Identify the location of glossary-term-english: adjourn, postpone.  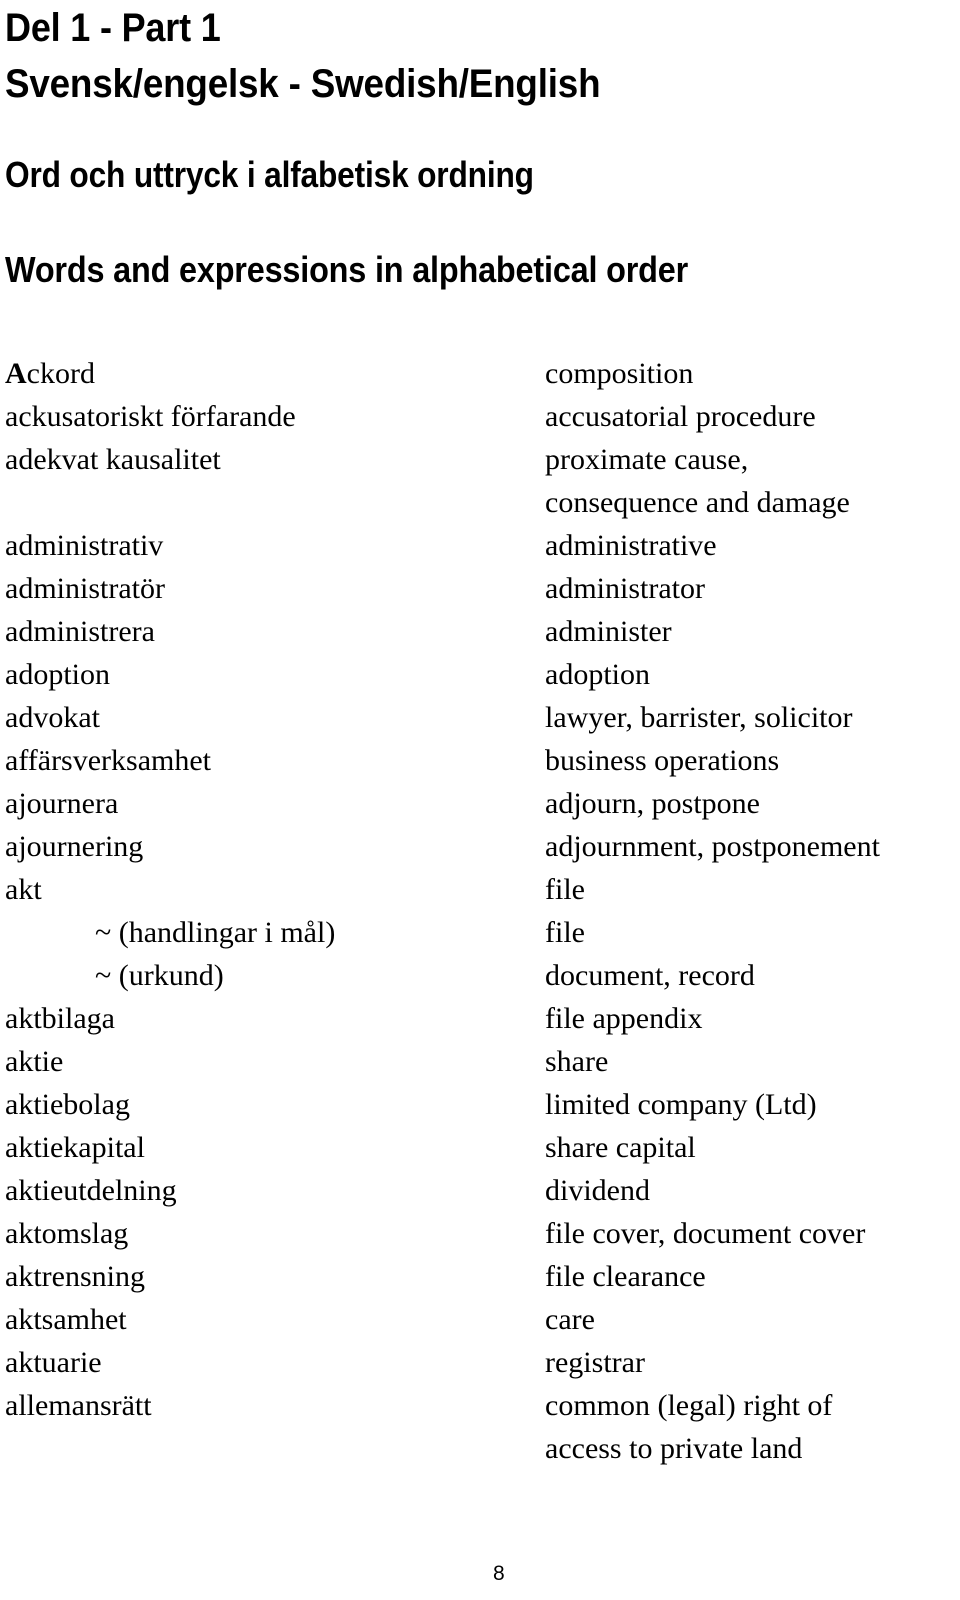
(652, 803).